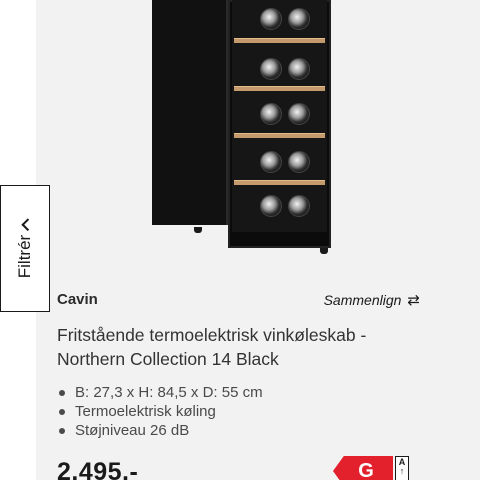 The height and width of the screenshot is (480, 480). I want to click on spec-item: B: 27,3 x H: 84,5 x D: 55 cm, so click(160, 392).